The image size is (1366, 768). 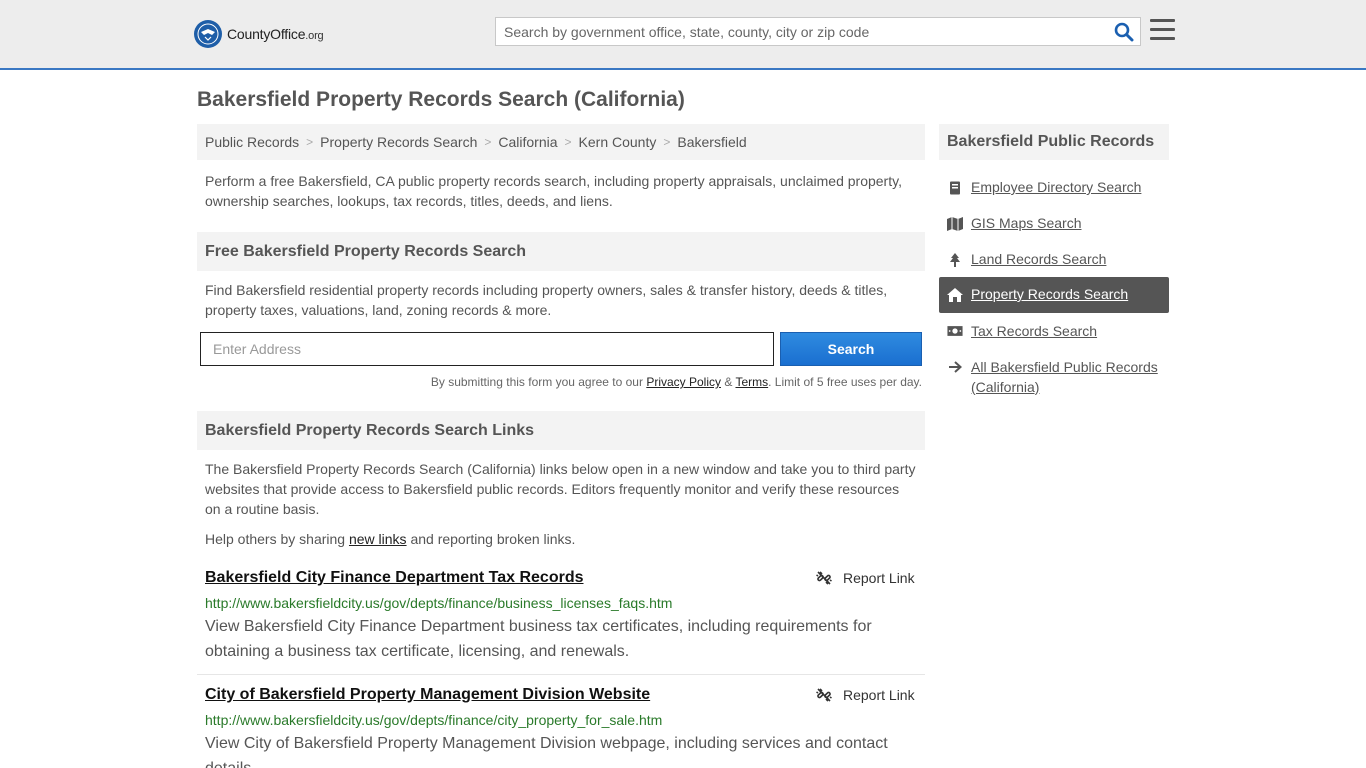 I want to click on search-icon, so click(x=1124, y=32).